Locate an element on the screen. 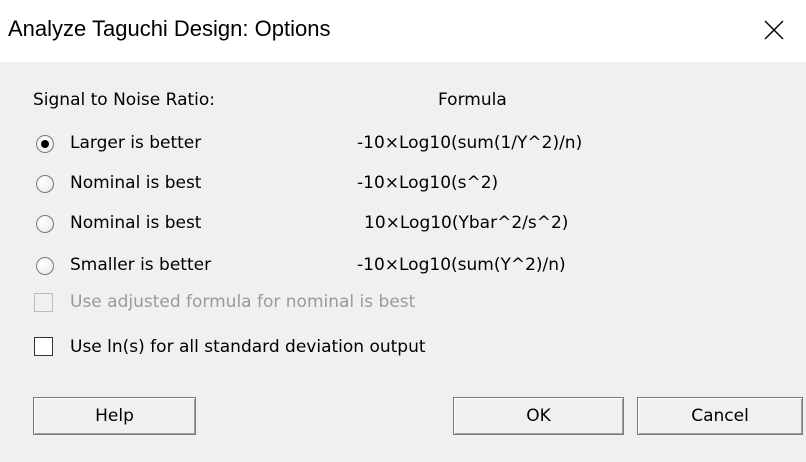 This screenshot has width=806, height=462. option-label-nominal-is-best-2: Nominal is best is located at coordinates (135, 223).